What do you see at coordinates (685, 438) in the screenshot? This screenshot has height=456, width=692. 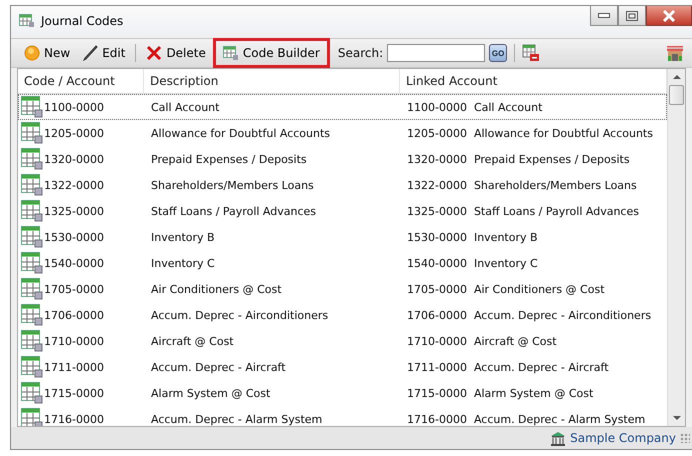 I see `resize-grip` at bounding box center [685, 438].